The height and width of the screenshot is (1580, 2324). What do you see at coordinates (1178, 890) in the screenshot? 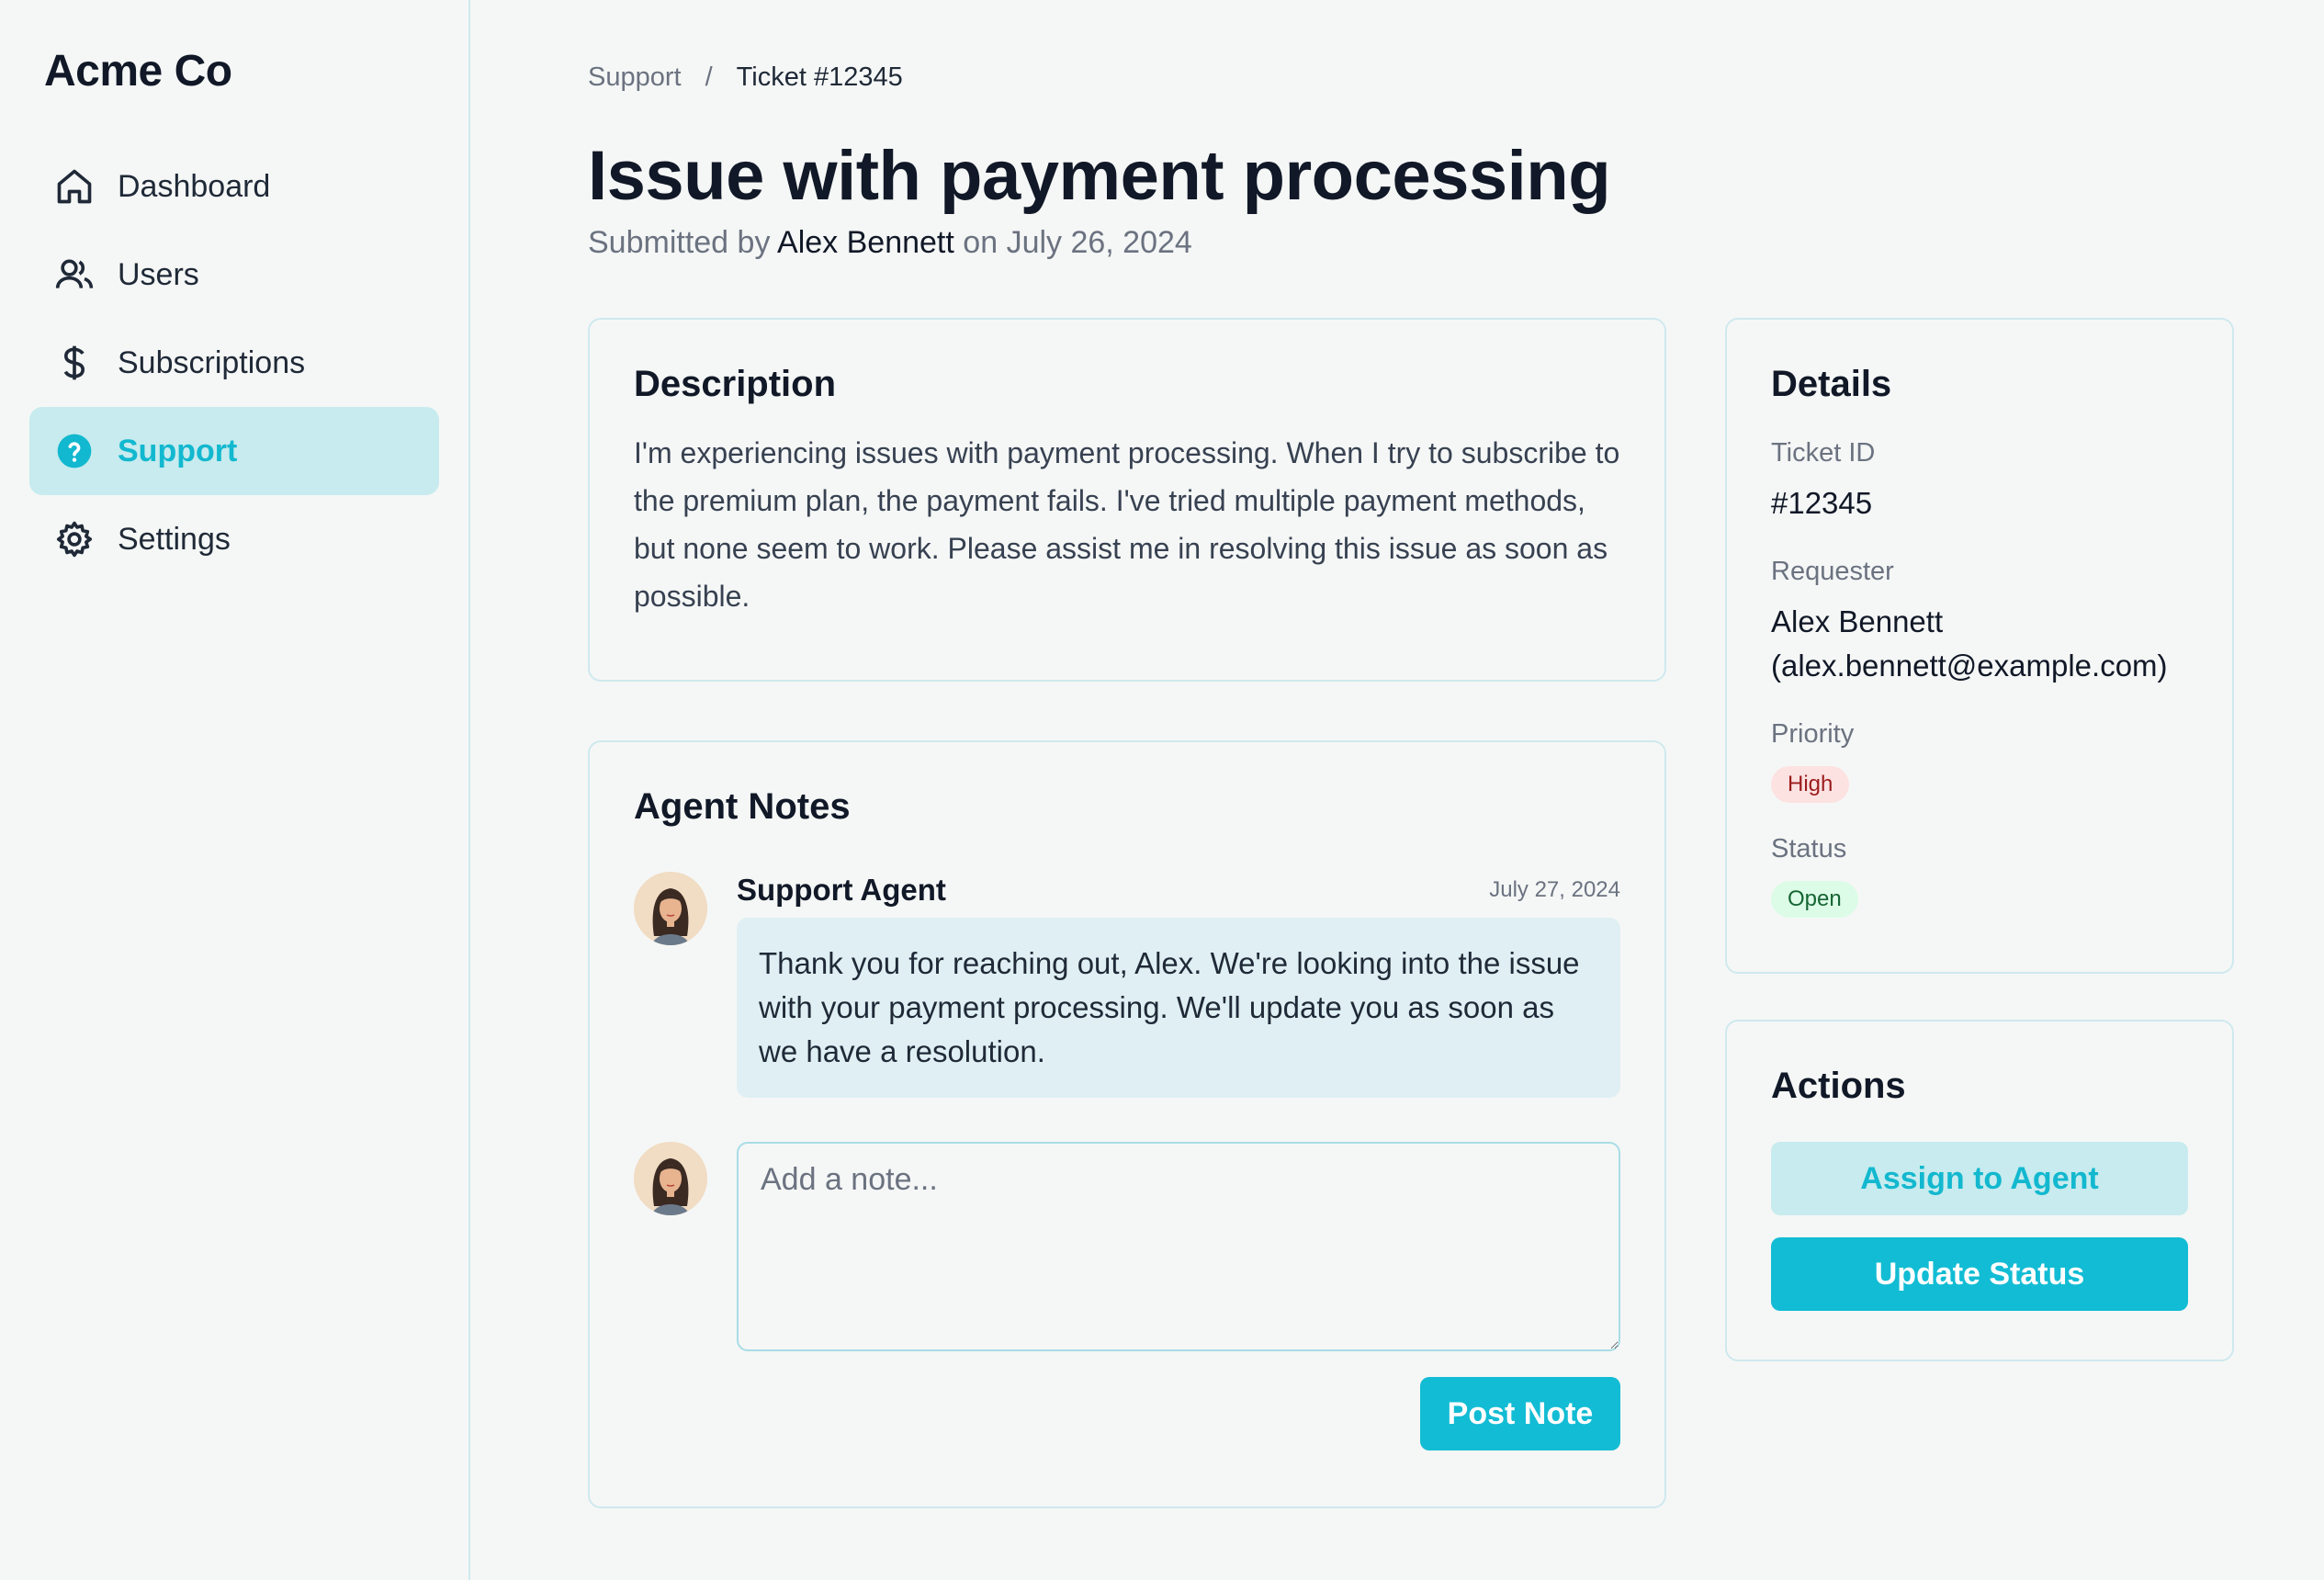
I see `note-header: Support Agent July 27, 2024` at bounding box center [1178, 890].